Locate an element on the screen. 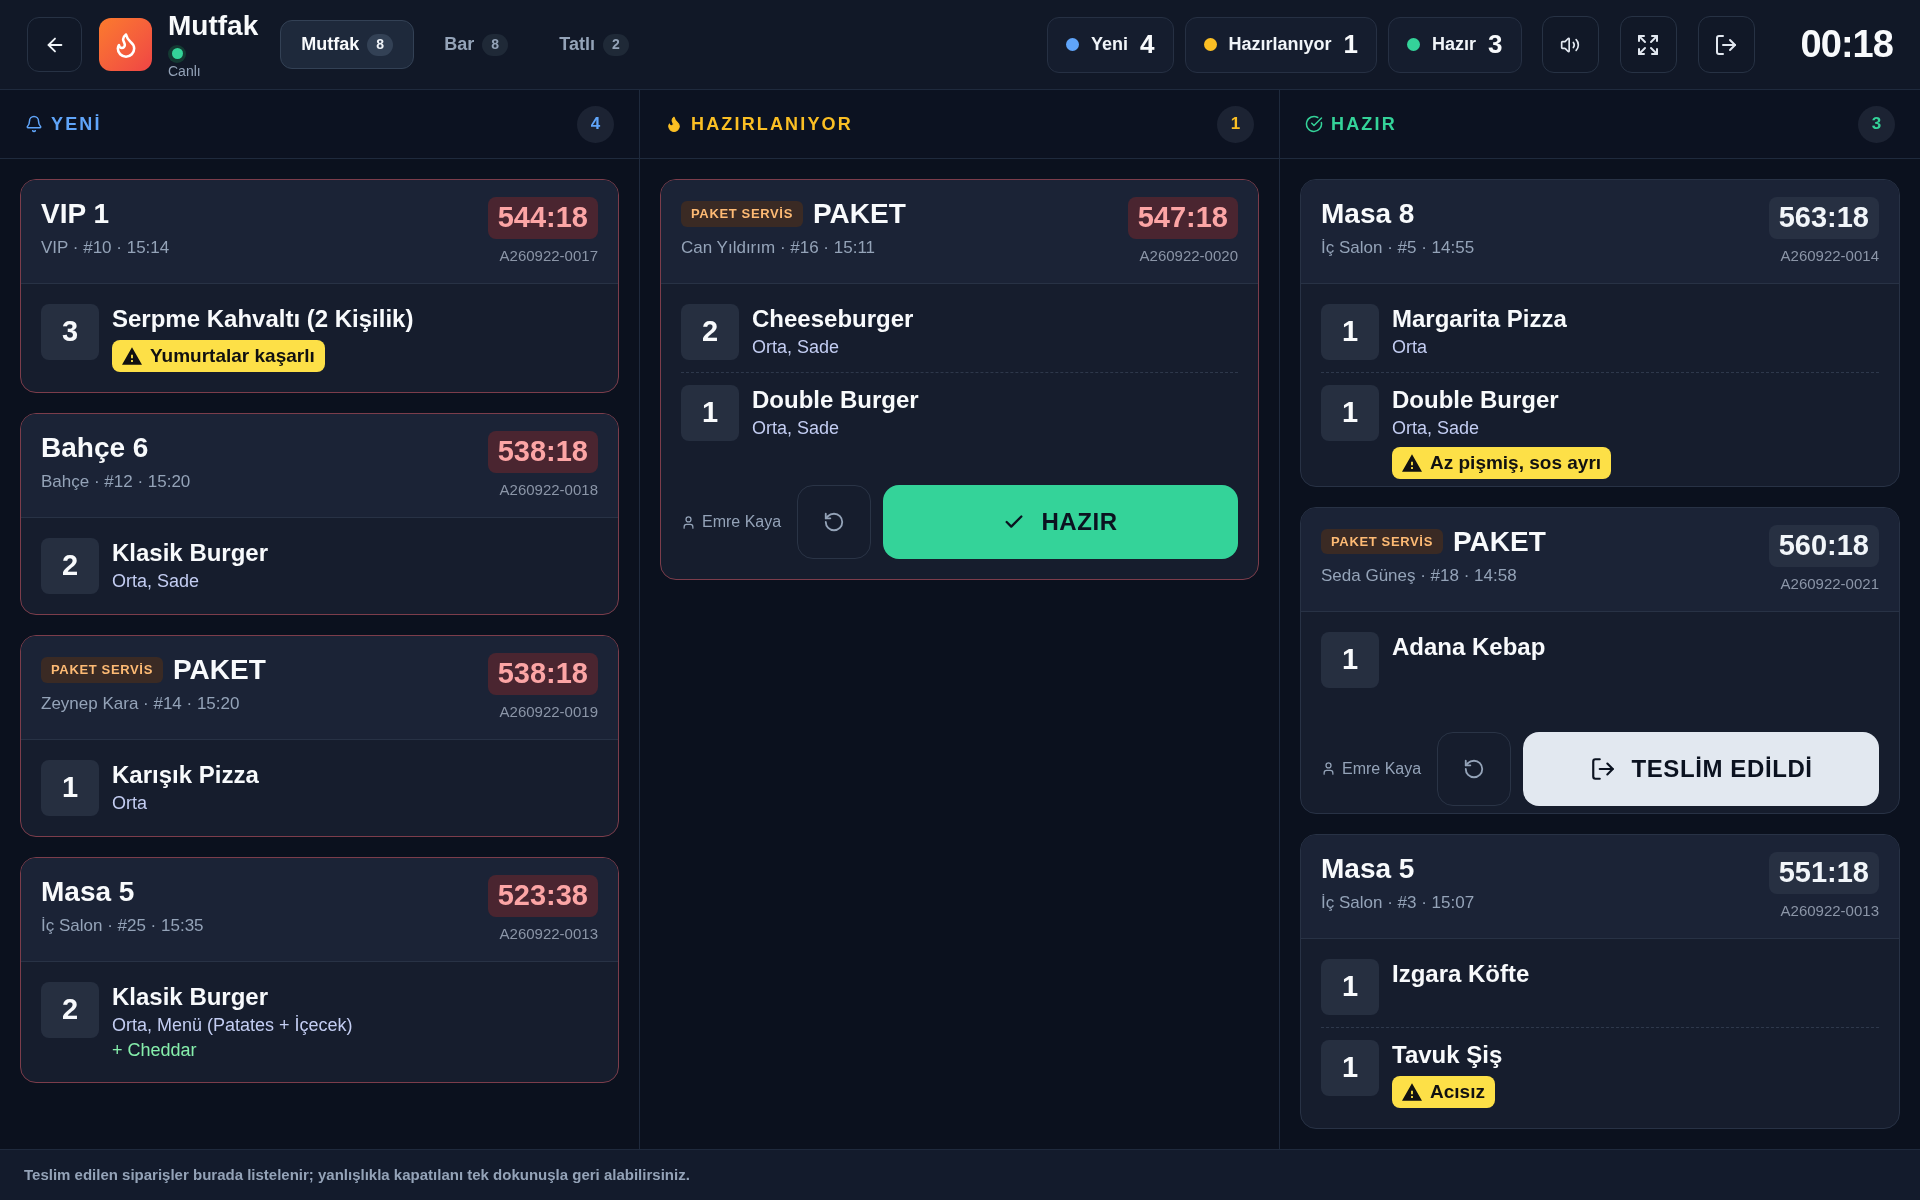 This screenshot has width=1920, height=1200. order-meta: İç Salon · #5 · 14:55 is located at coordinates (1398, 248).